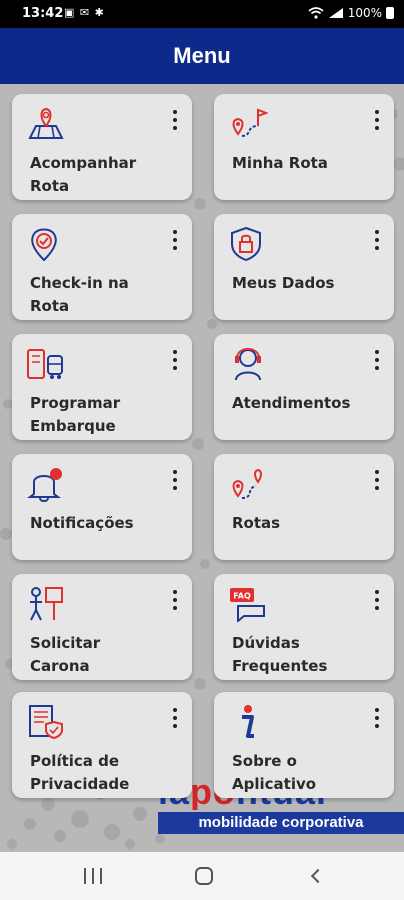 The width and height of the screenshot is (404, 900). What do you see at coordinates (46, 484) in the screenshot?
I see `bell-icon` at bounding box center [46, 484].